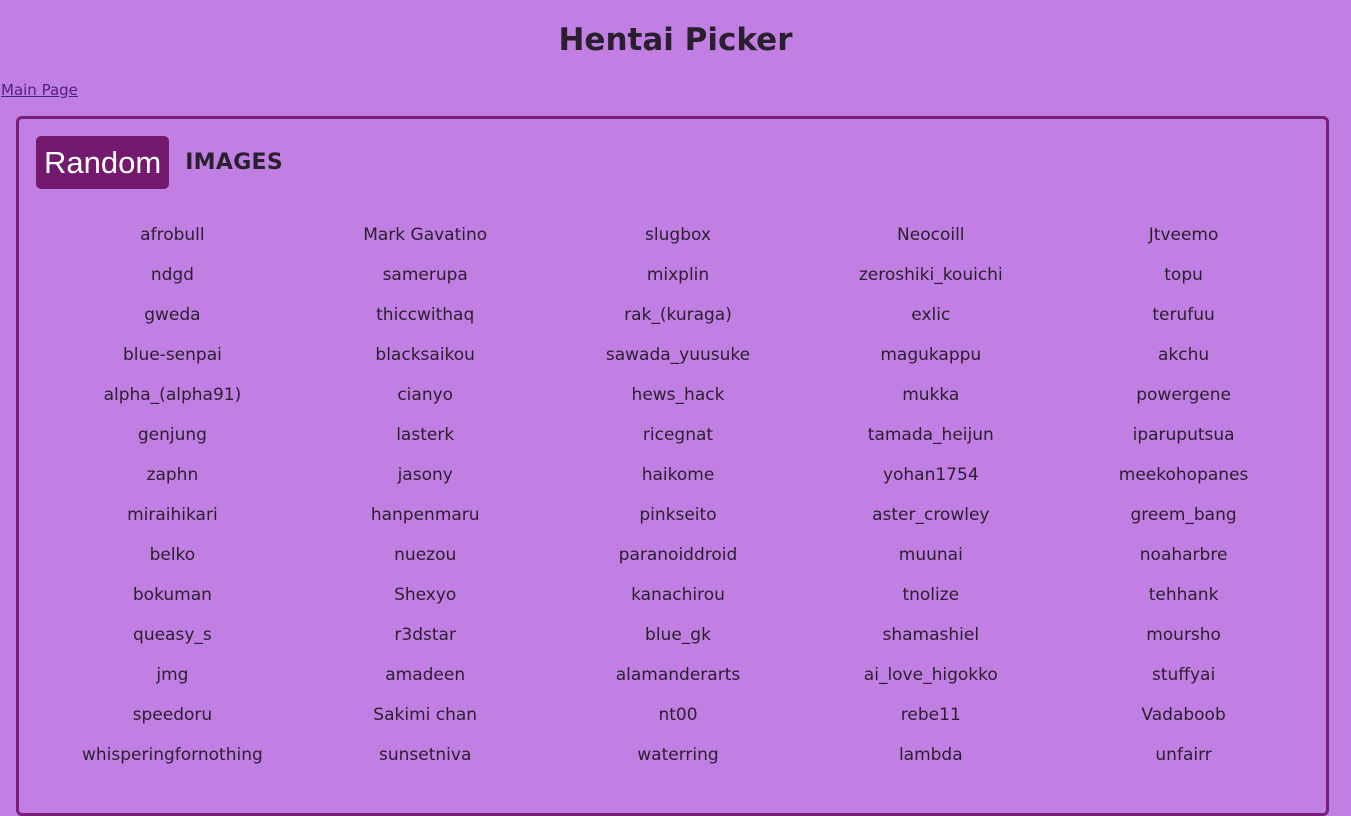  Describe the element at coordinates (1183, 635) in the screenshot. I see `artist-link: moursho` at that location.